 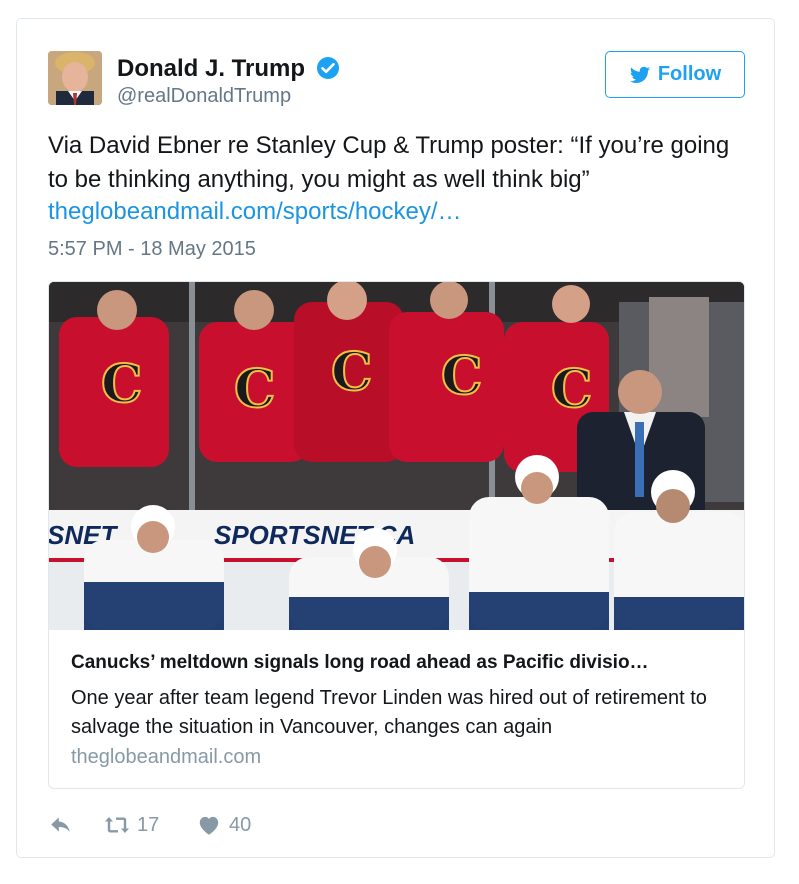 I want to click on author-handle: @realDonaldTrump, so click(x=204, y=96).